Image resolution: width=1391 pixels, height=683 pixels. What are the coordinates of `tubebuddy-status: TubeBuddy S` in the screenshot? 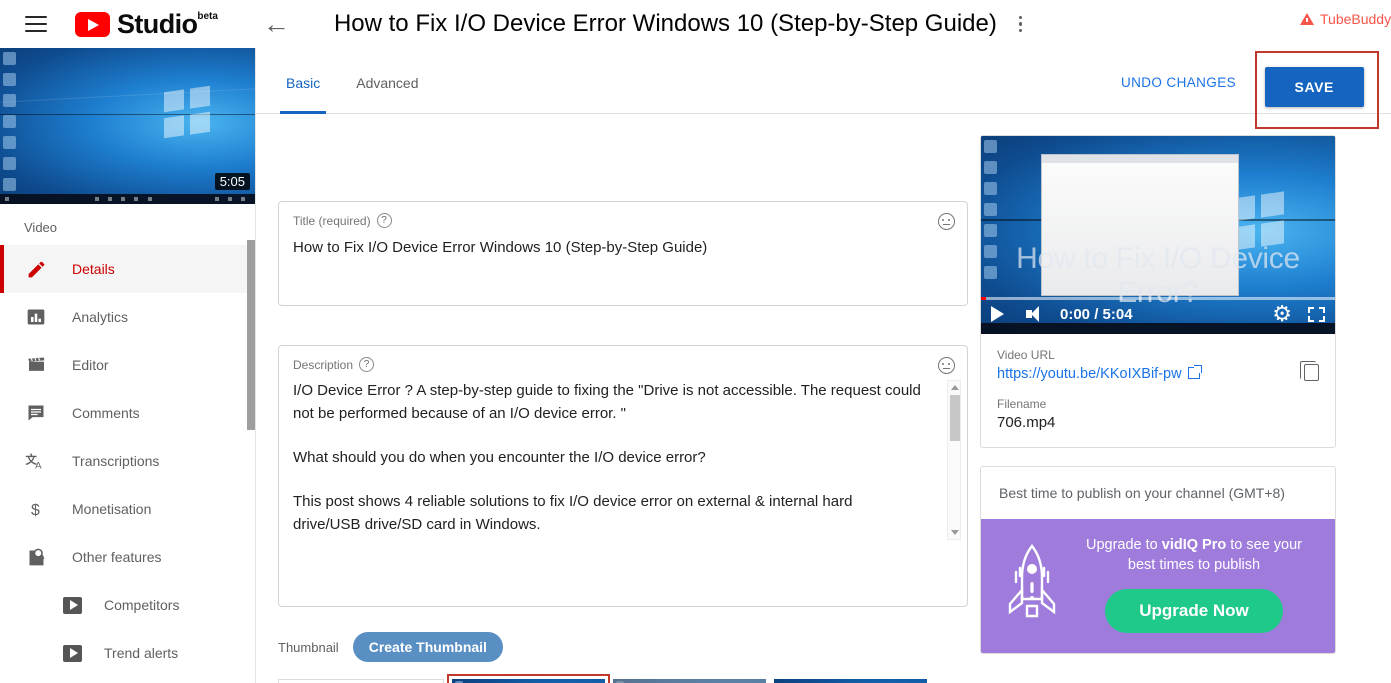 It's located at (1345, 19).